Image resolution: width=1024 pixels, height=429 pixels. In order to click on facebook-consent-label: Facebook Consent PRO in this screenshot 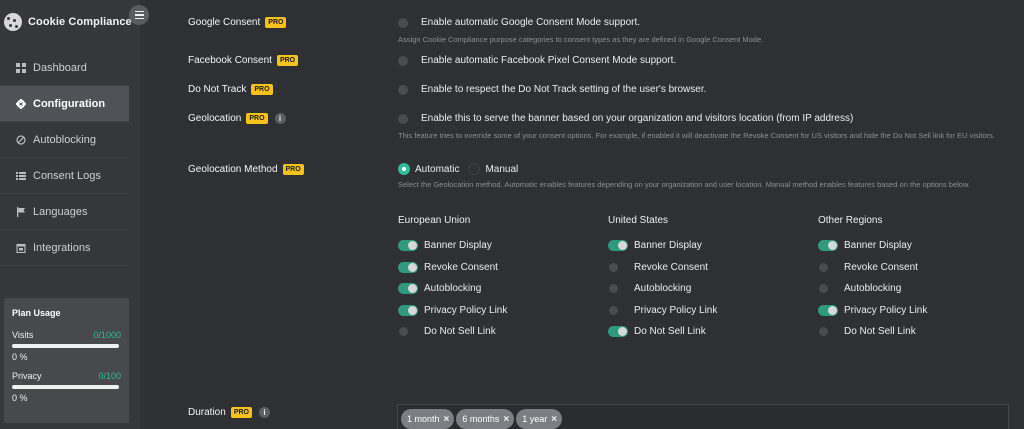, I will do `click(243, 60)`.